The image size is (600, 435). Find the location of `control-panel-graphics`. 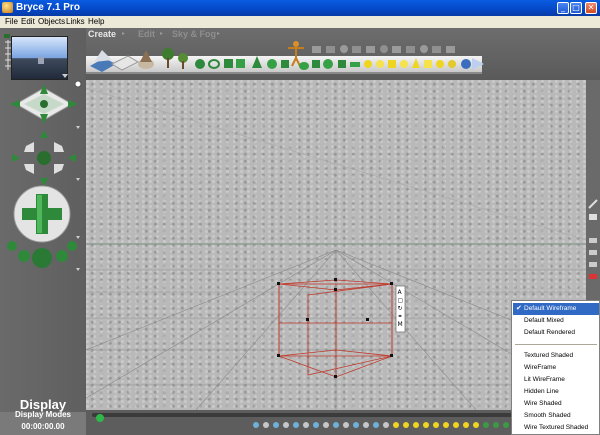

control-panel-graphics is located at coordinates (43, 152).